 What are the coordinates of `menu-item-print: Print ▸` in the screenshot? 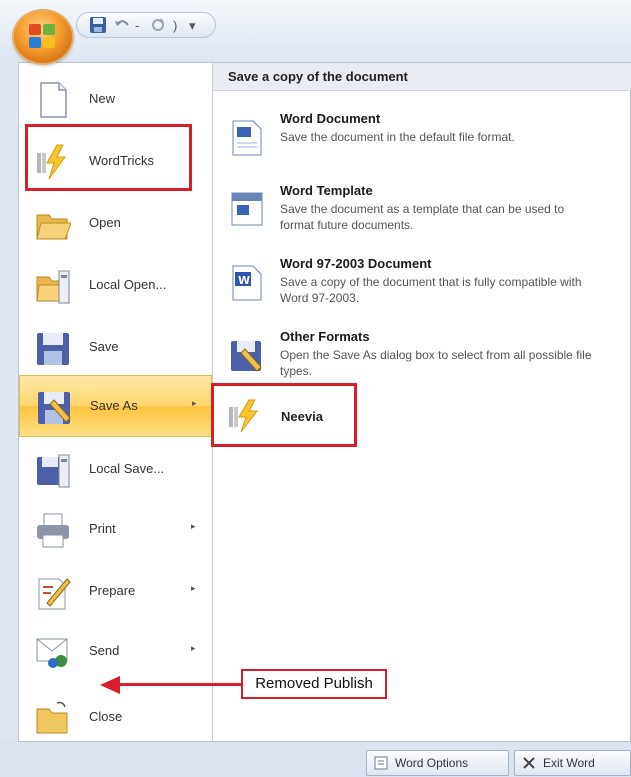 It's located at (115, 529).